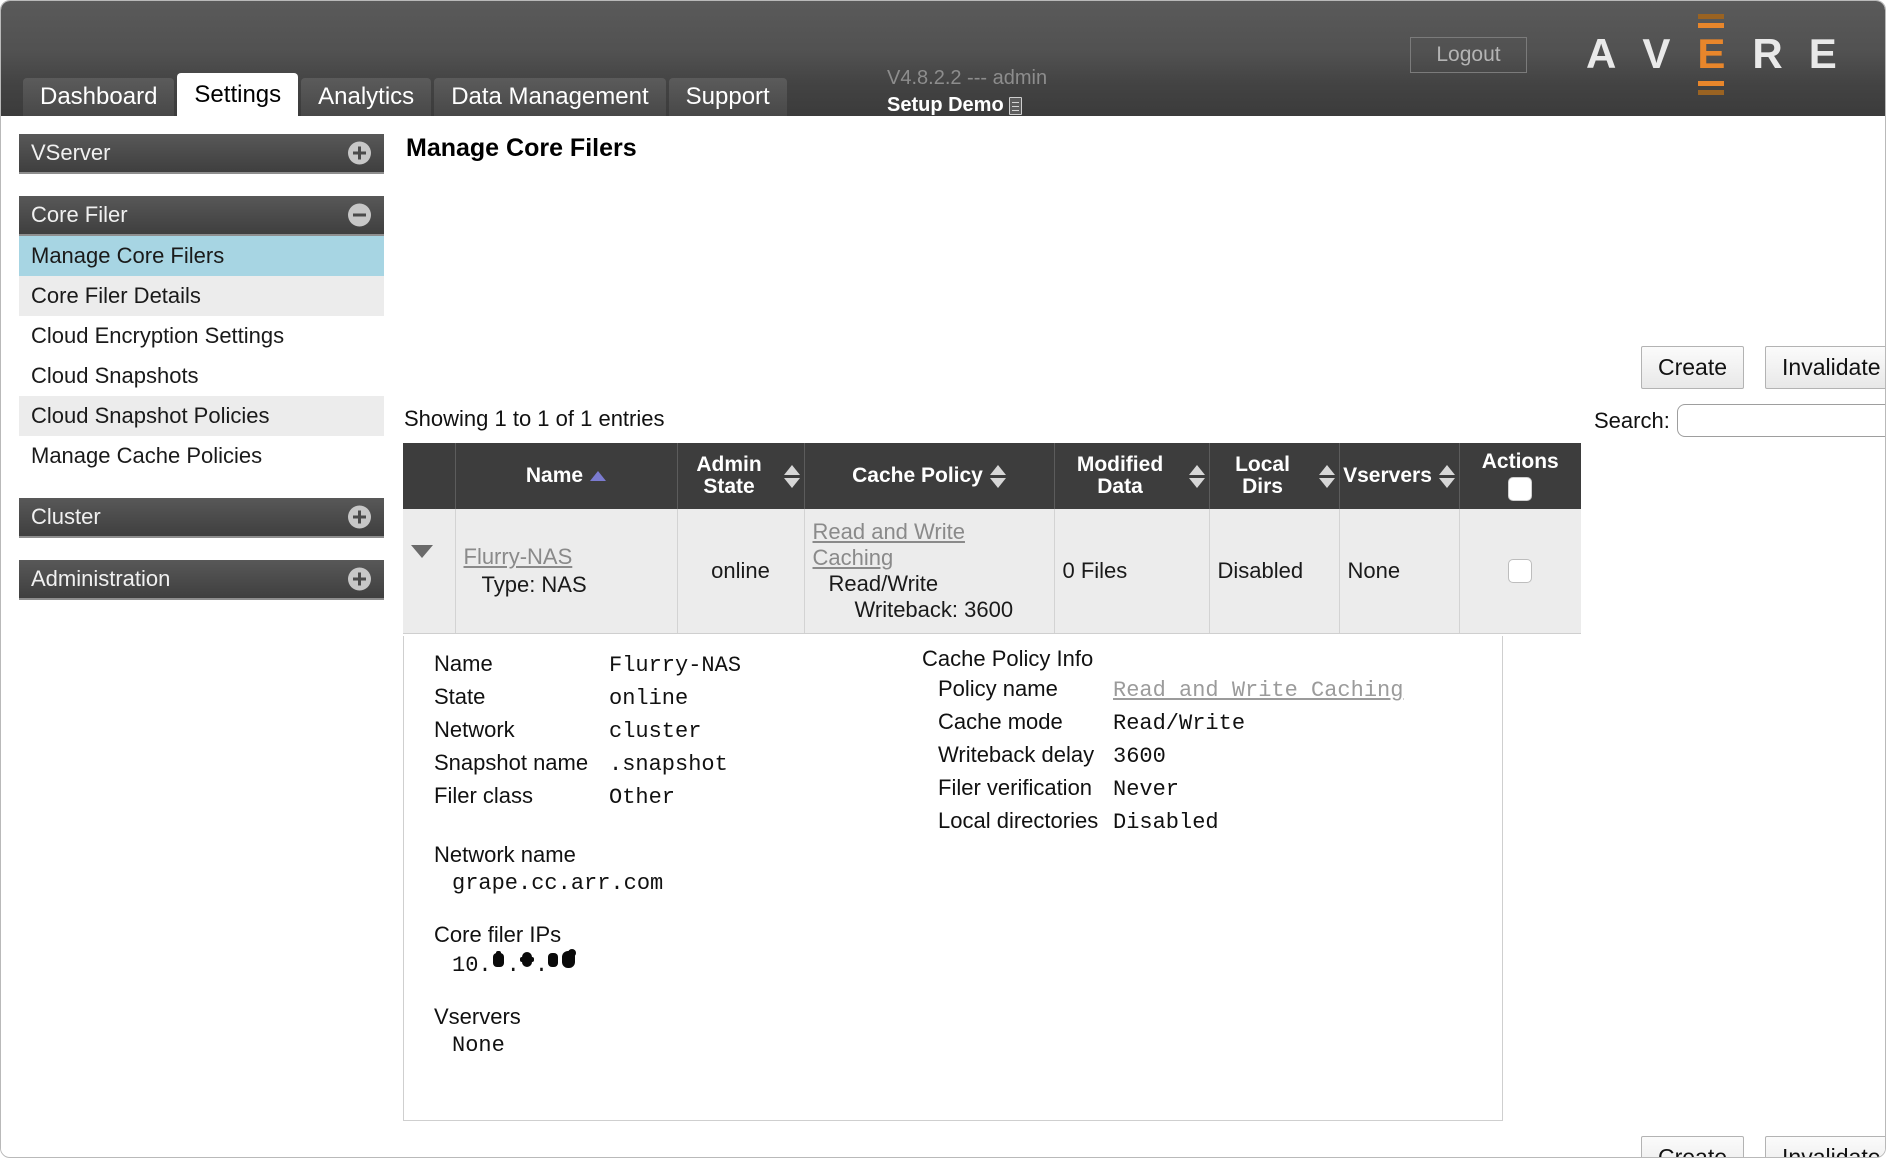  I want to click on detail-value-filer-class: Other, so click(642, 797).